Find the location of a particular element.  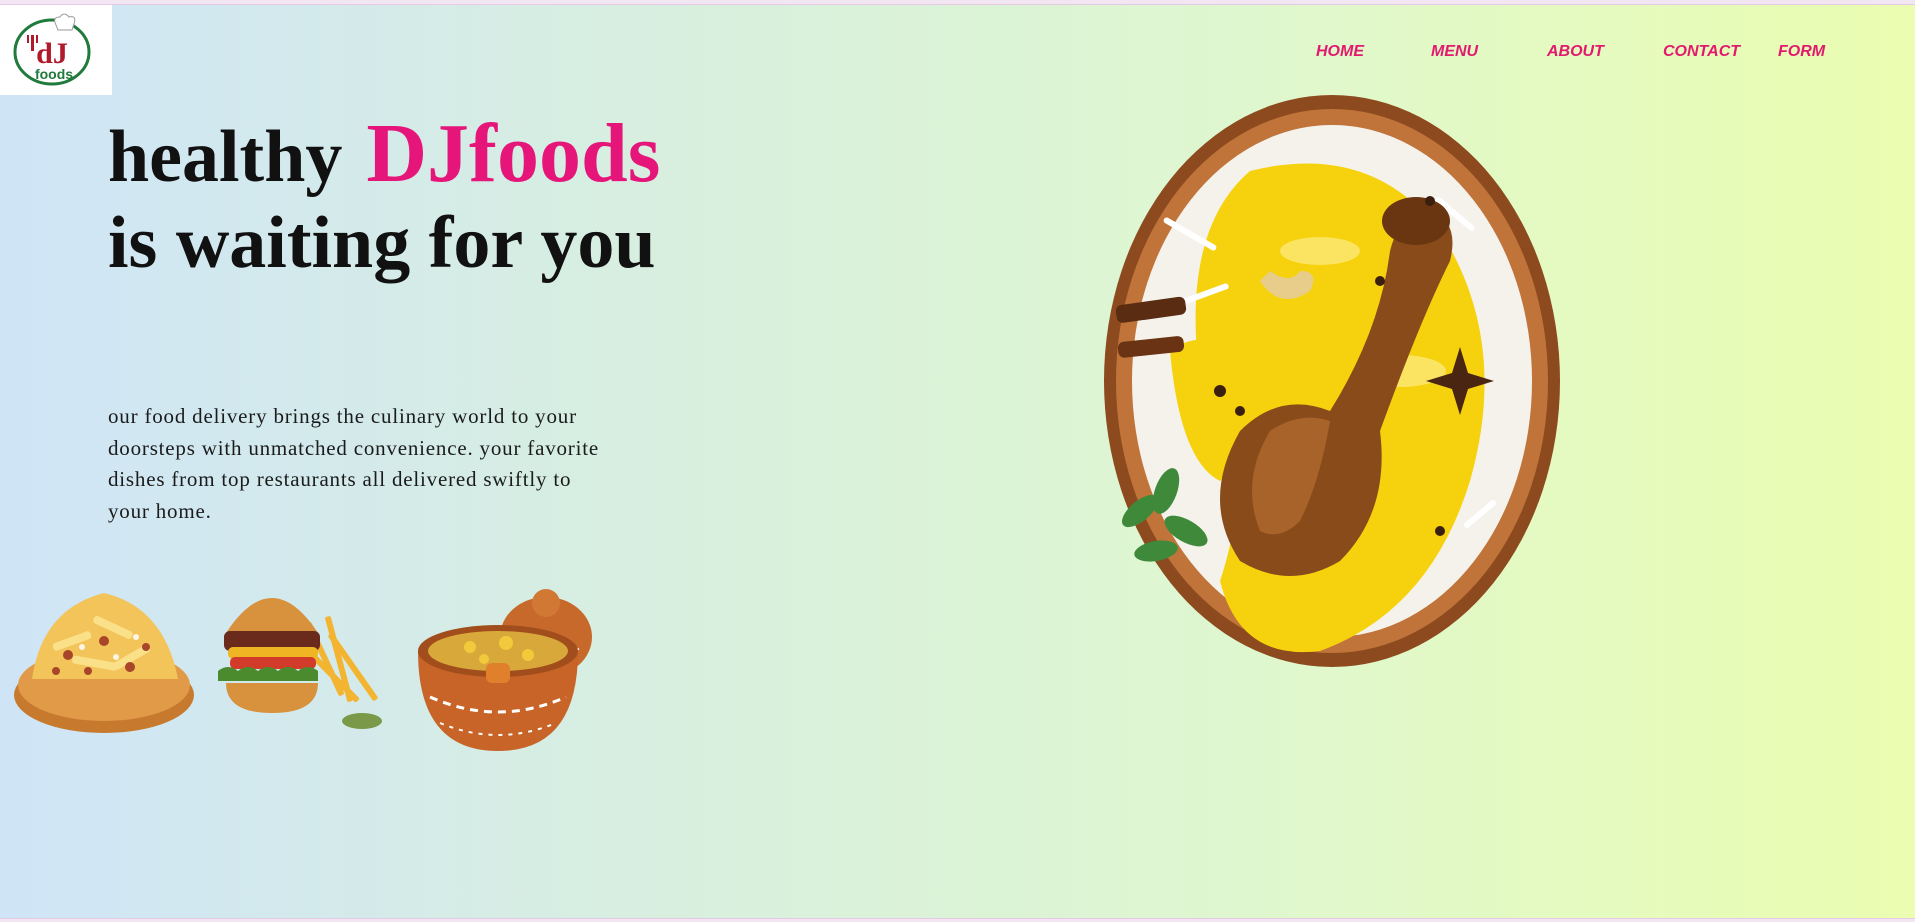

burger-and-fries-image is located at coordinates (304, 661).